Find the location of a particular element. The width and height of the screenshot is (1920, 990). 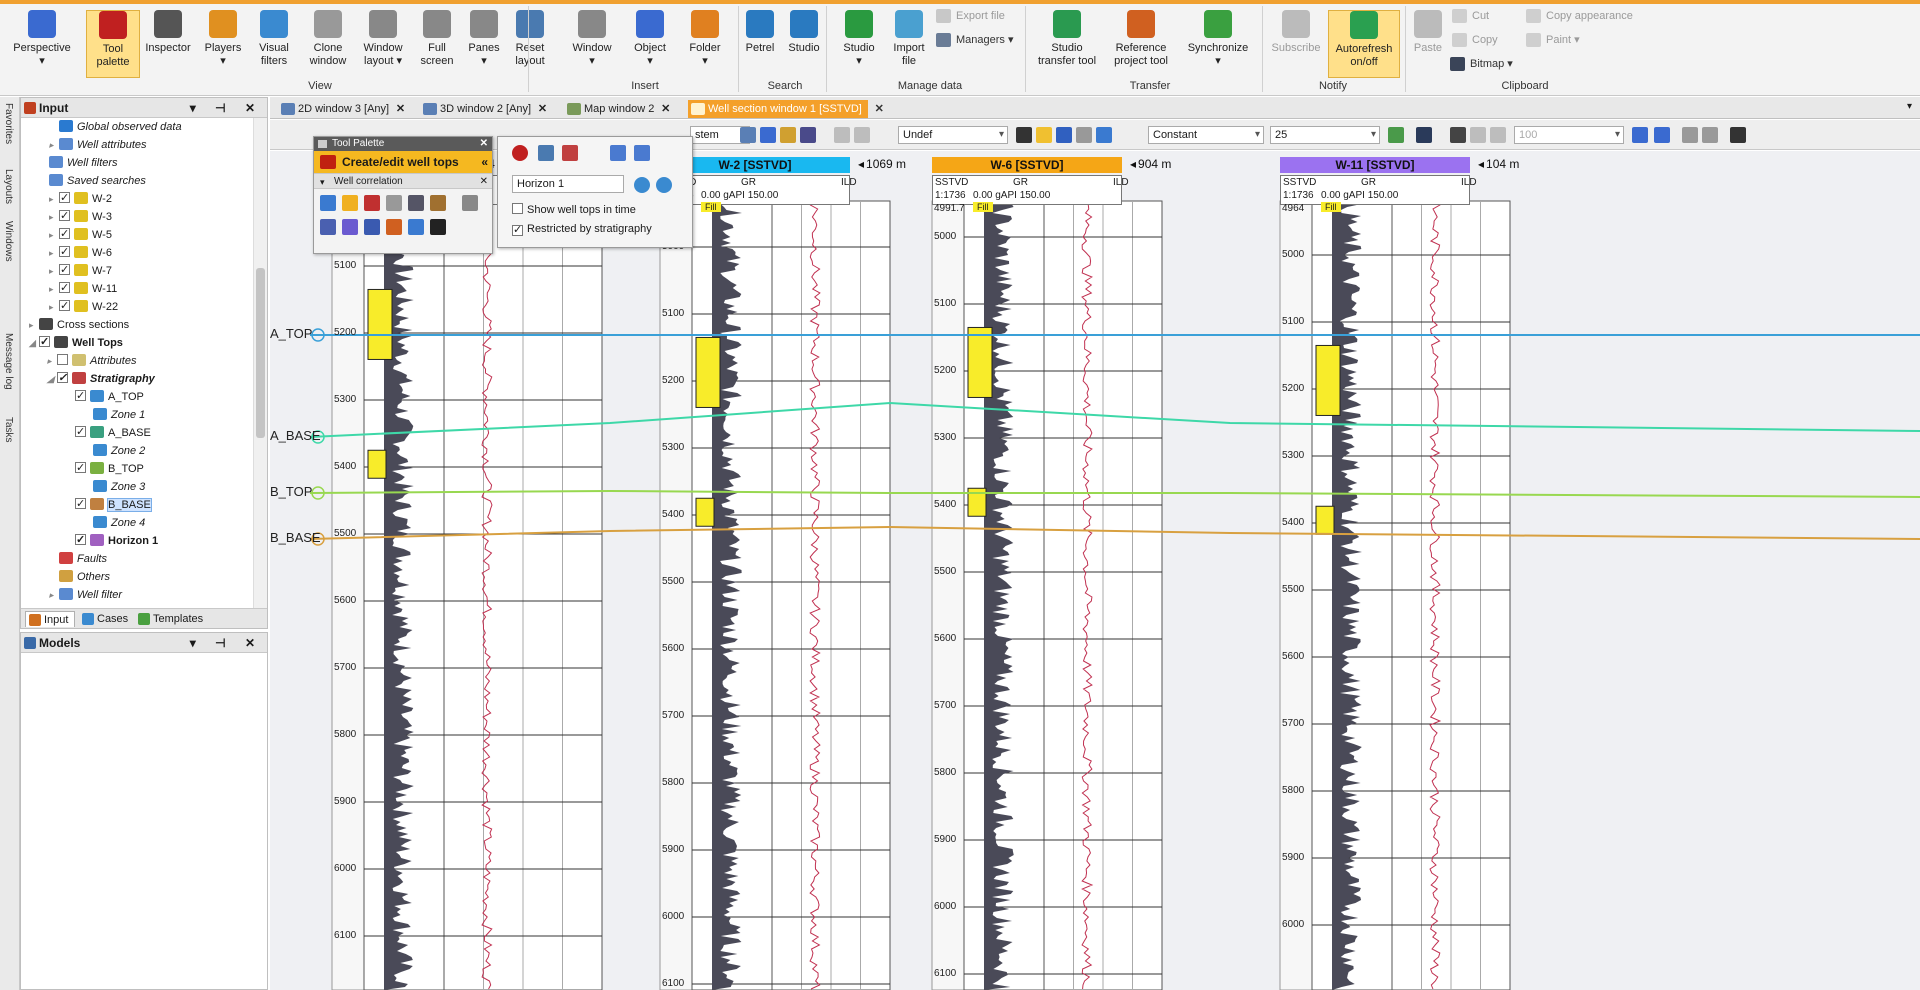

well-header-3: W-11 [SSTVD] is located at coordinates (1375, 165).